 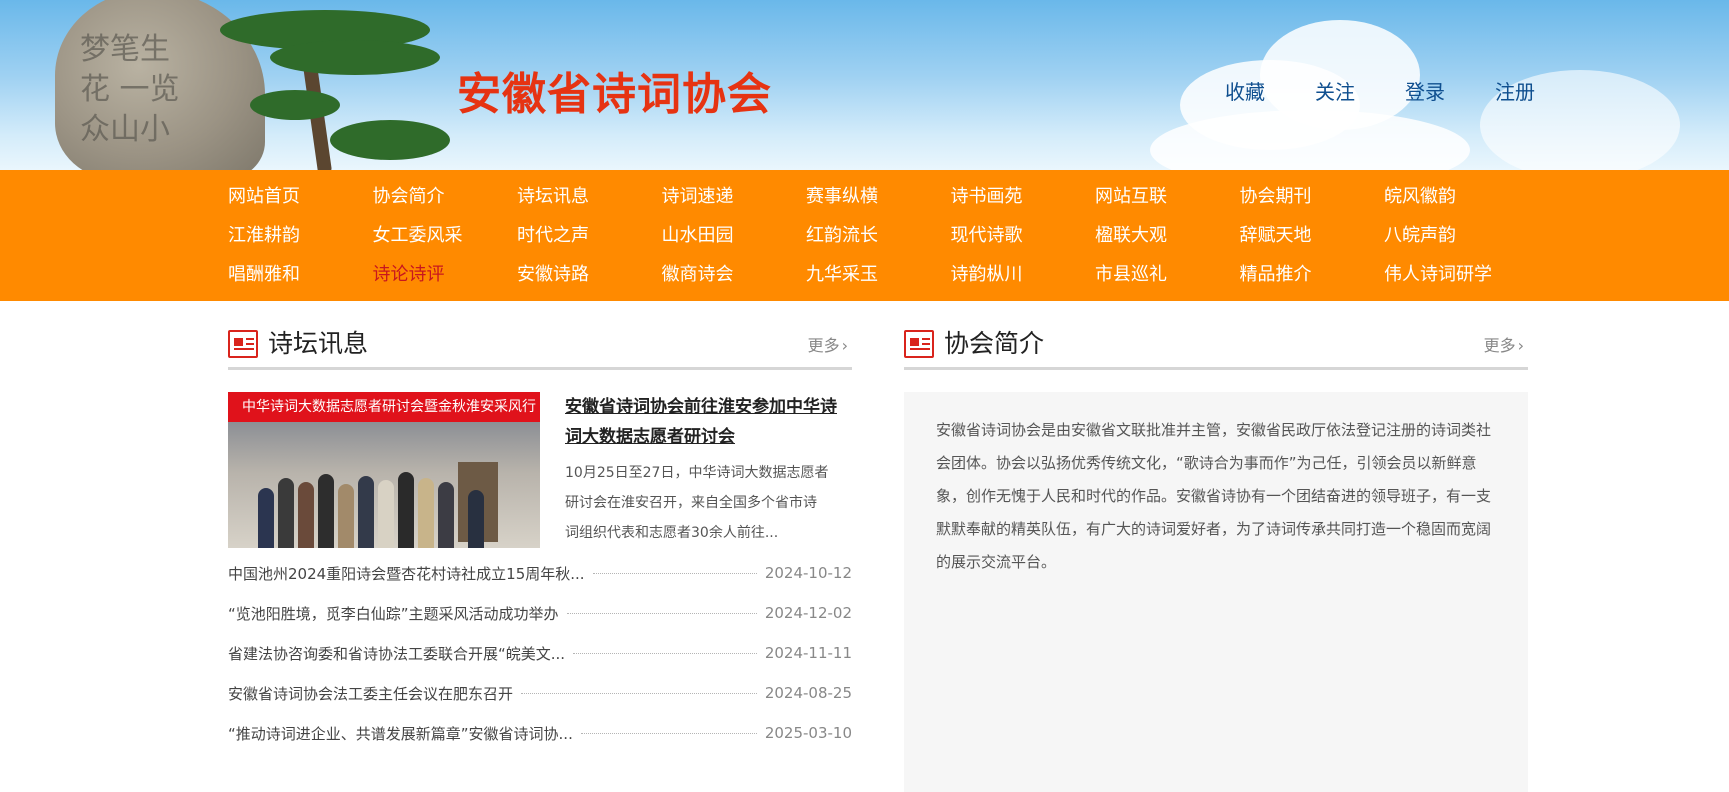 I want to click on nav-item: 诗词速递, so click(x=734, y=196).